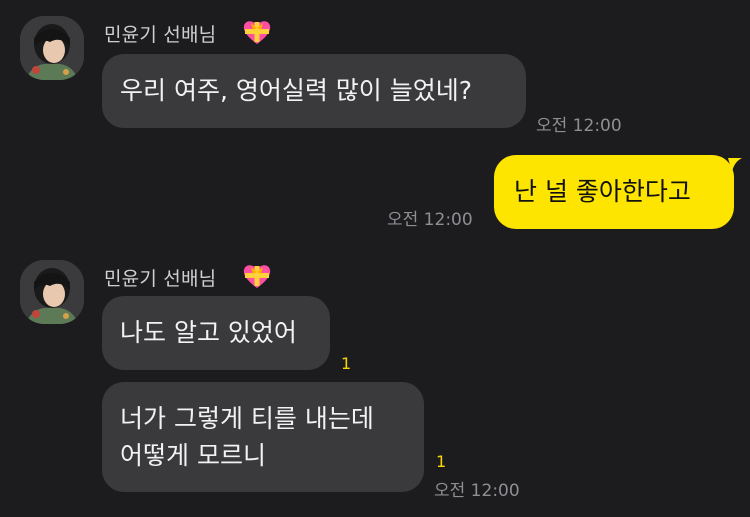 This screenshot has width=750, height=517. Describe the element at coordinates (216, 333) in the screenshot. I see `message-bubble: 나도 알고 있었어` at that location.